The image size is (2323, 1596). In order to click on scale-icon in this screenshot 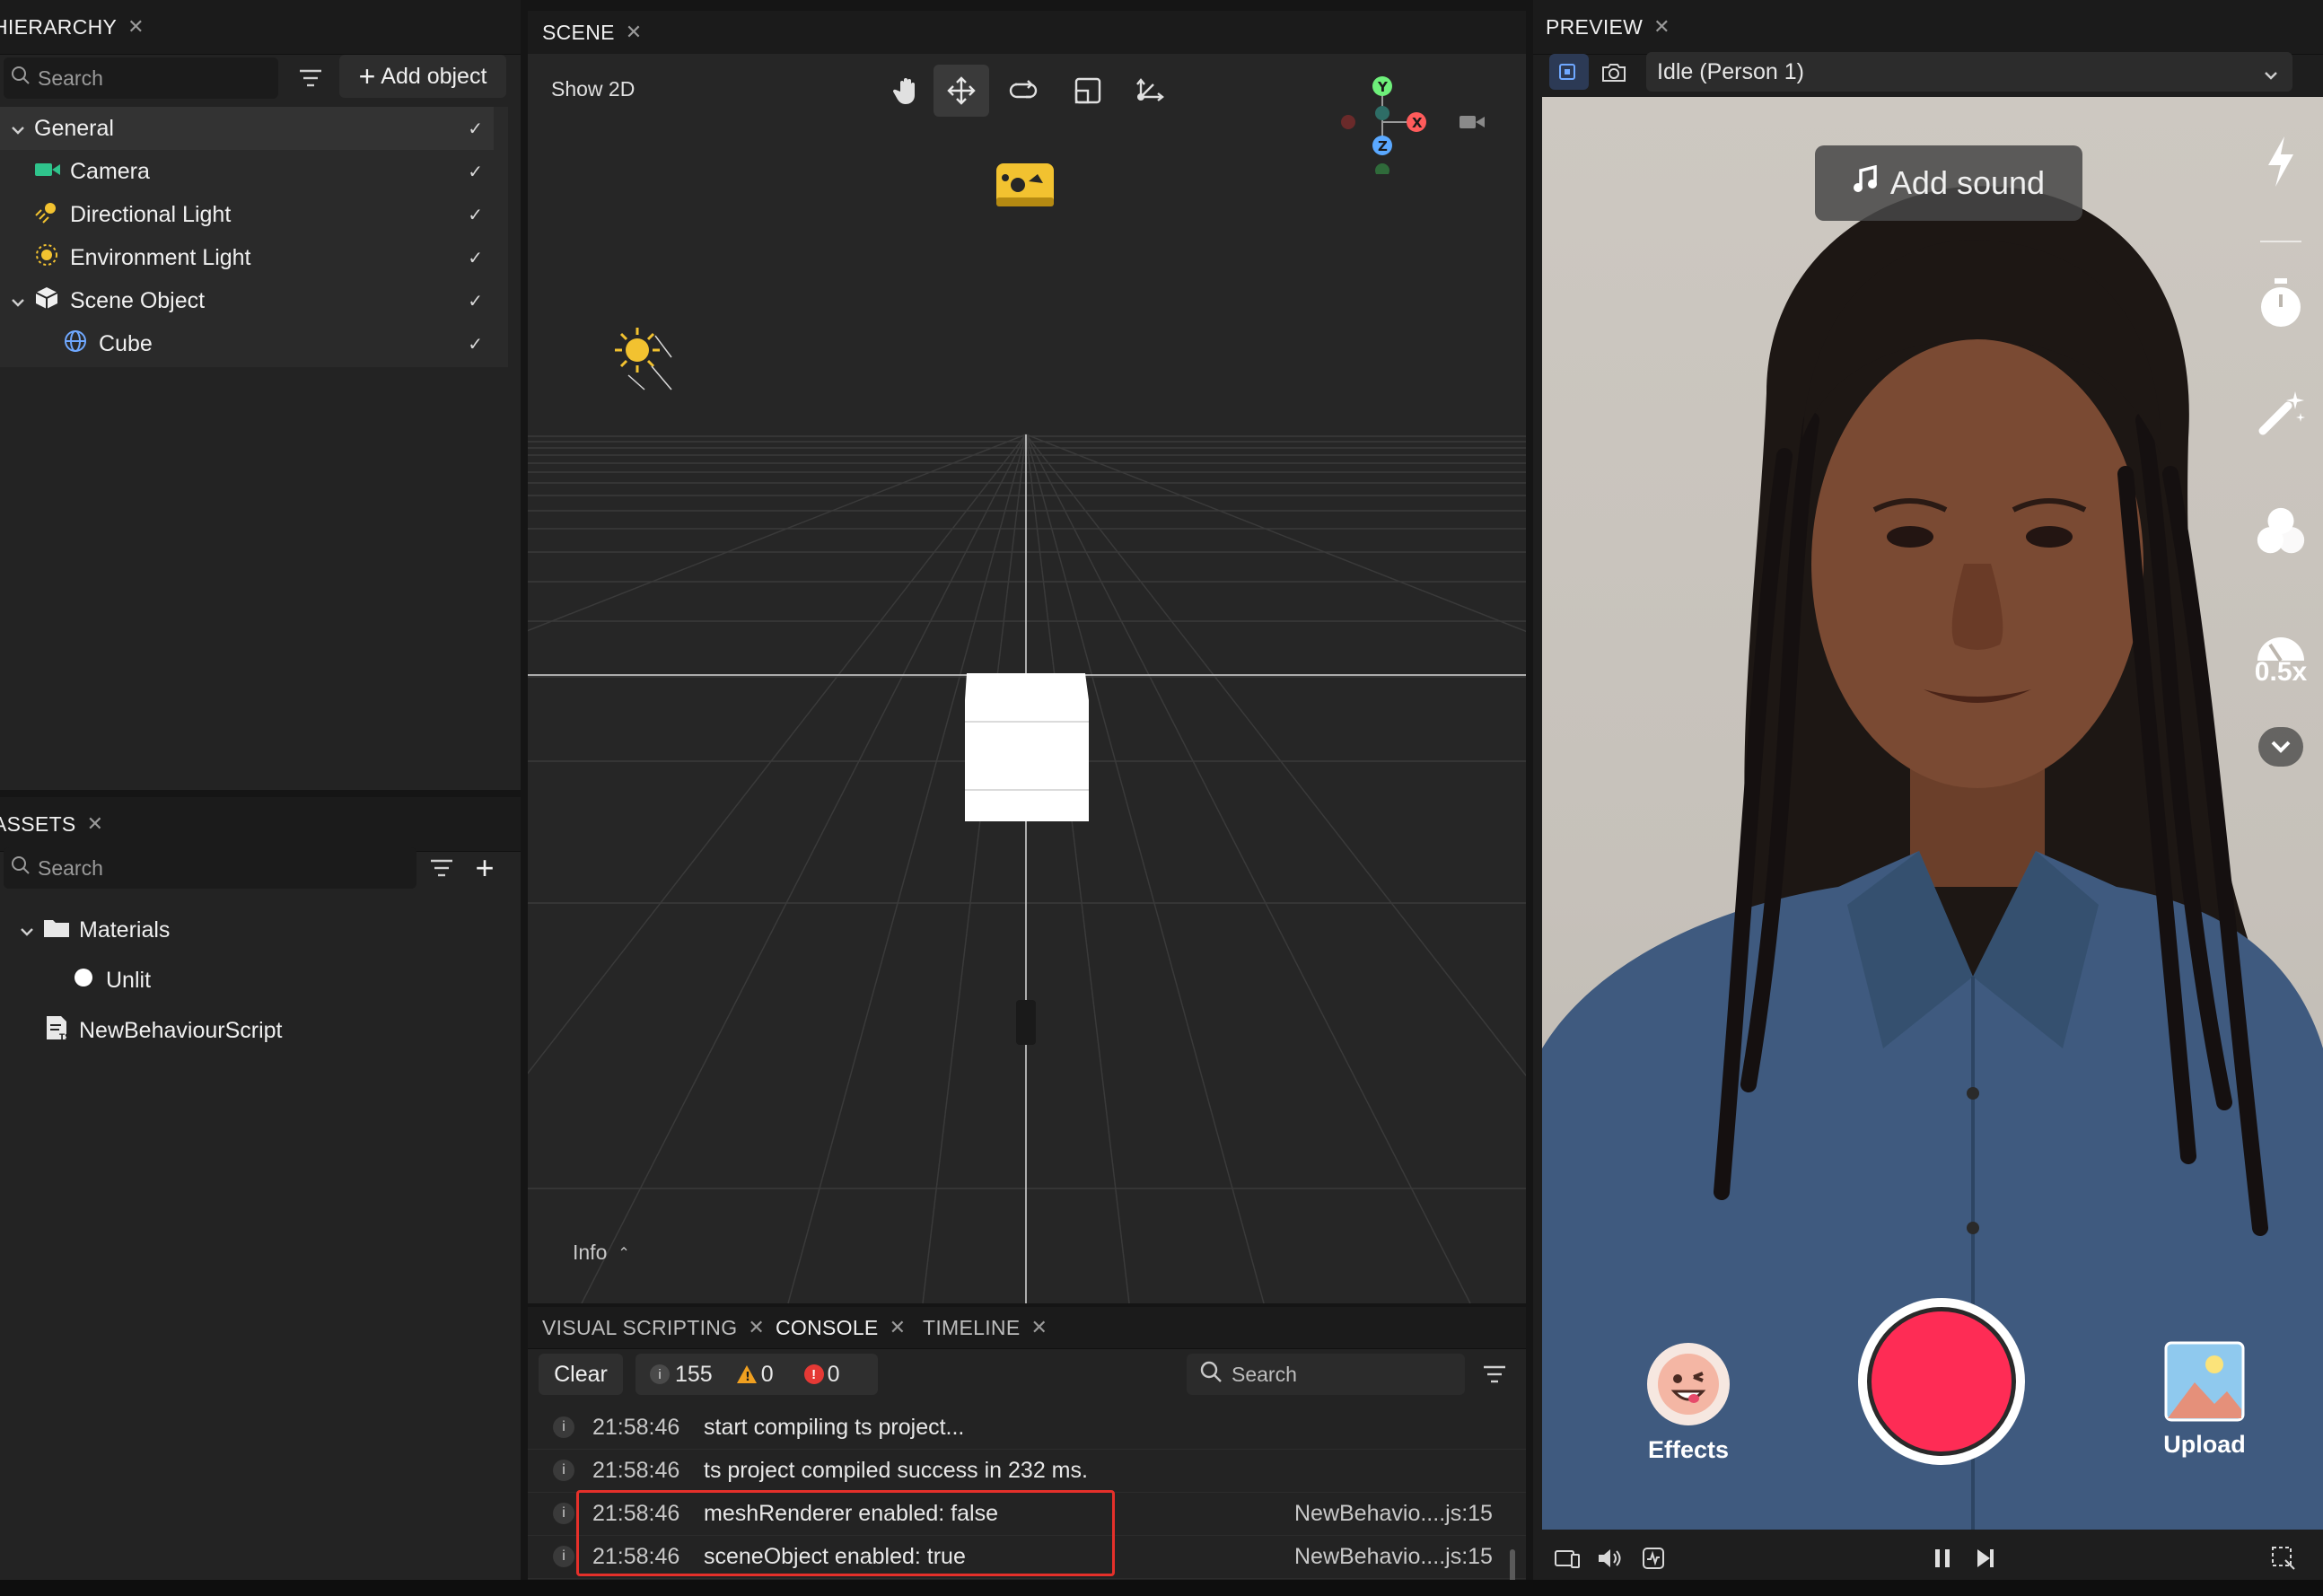, I will do `click(1088, 91)`.